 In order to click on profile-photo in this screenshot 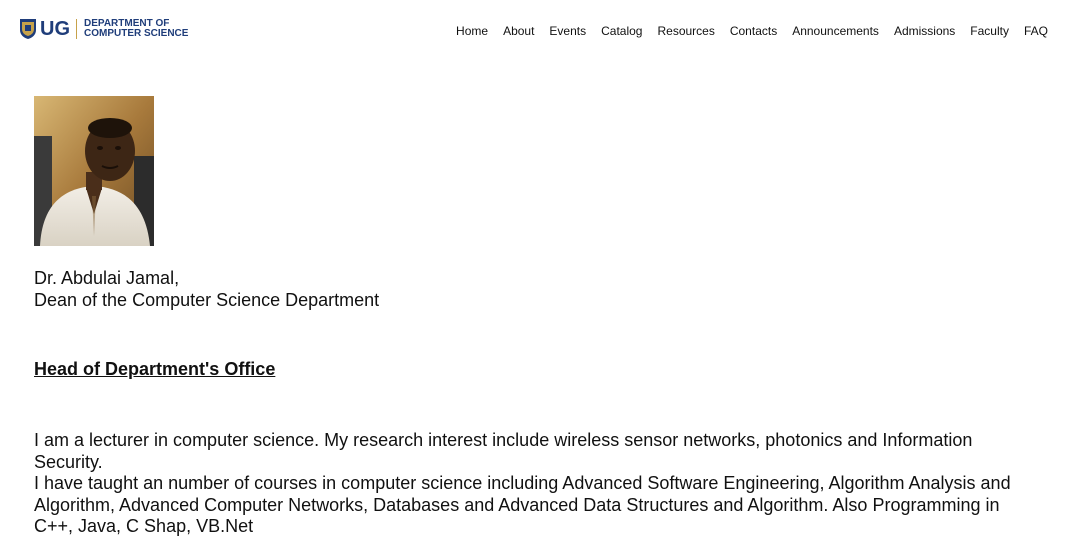, I will do `click(94, 171)`.